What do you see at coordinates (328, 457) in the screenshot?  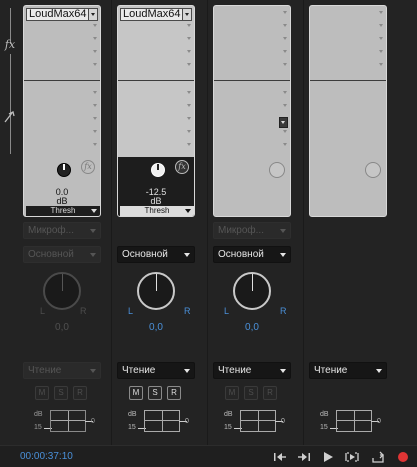 I see `play-icon` at bounding box center [328, 457].